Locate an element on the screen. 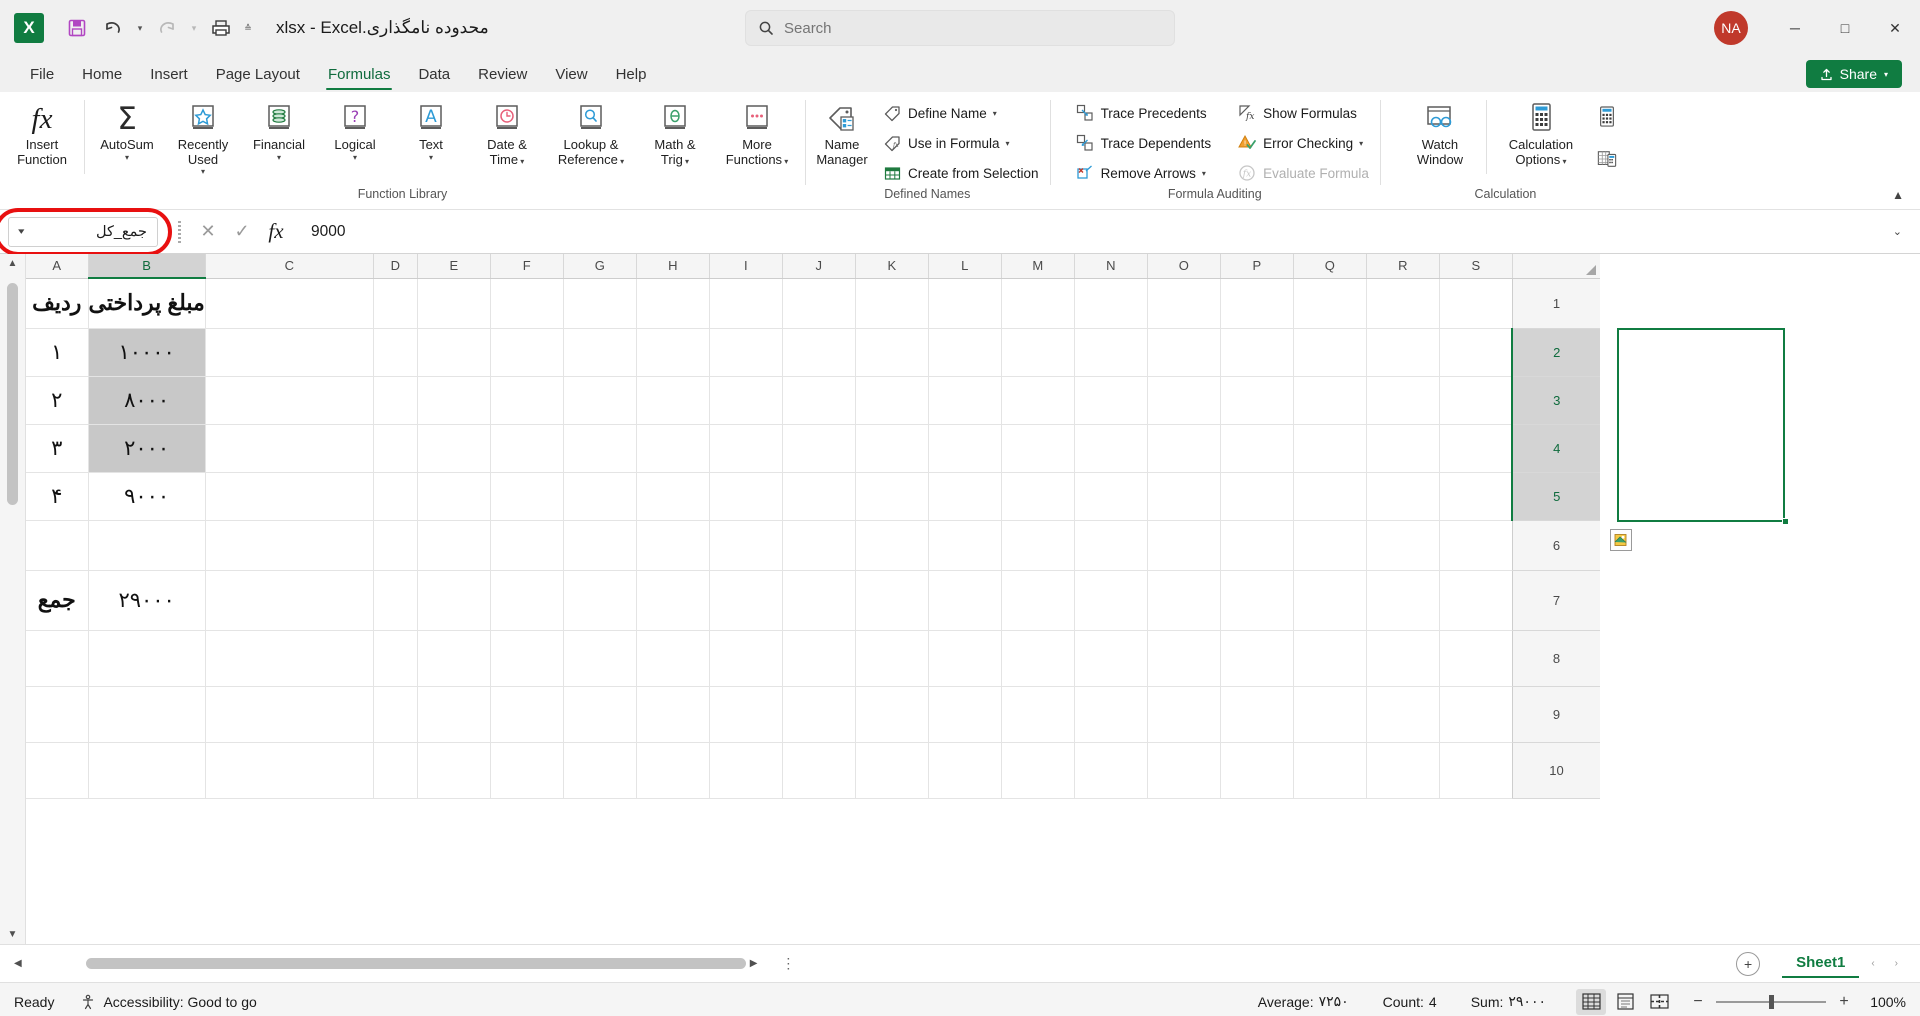  col-header-N: N is located at coordinates (1111, 266).